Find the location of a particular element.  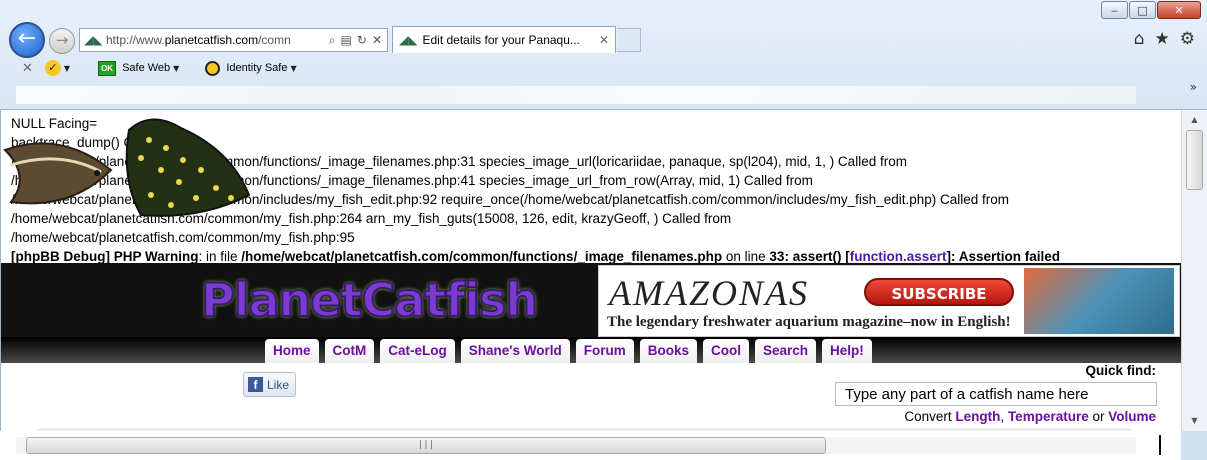

forward-button: → is located at coordinates (62, 41).